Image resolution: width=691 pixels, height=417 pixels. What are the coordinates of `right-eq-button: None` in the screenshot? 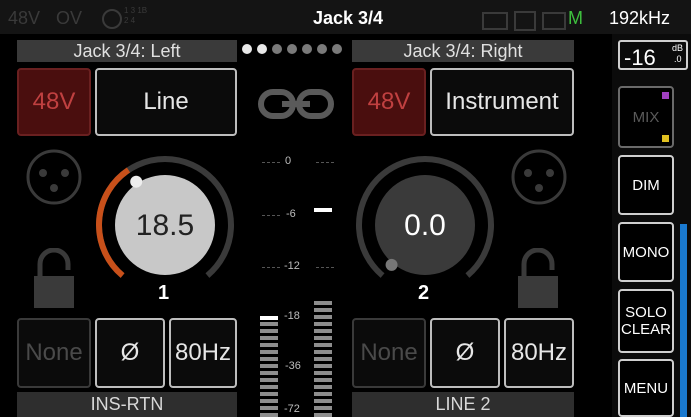 It's located at (389, 353).